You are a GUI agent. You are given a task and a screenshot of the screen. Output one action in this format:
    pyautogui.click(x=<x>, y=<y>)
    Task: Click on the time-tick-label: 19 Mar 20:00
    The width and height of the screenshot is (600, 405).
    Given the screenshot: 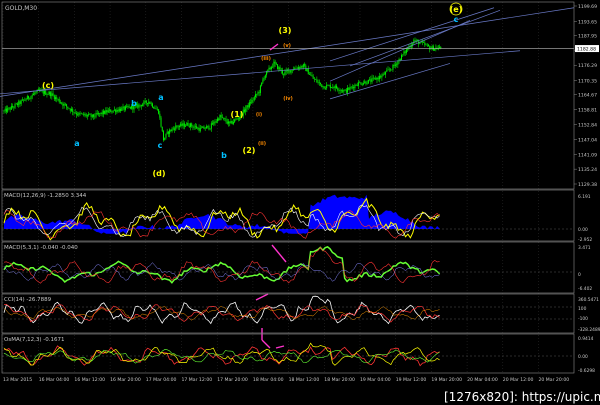 What is the action you would take?
    pyautogui.click(x=446, y=380)
    